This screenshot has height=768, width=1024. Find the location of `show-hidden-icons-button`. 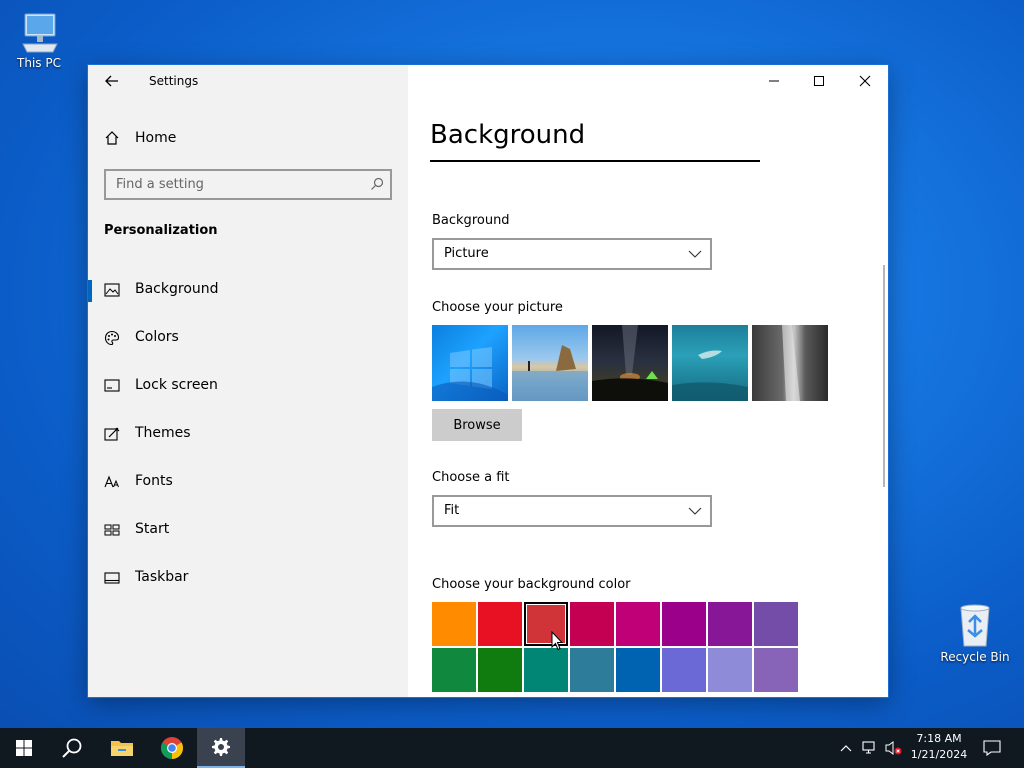

show-hidden-icons-button is located at coordinates (846, 748).